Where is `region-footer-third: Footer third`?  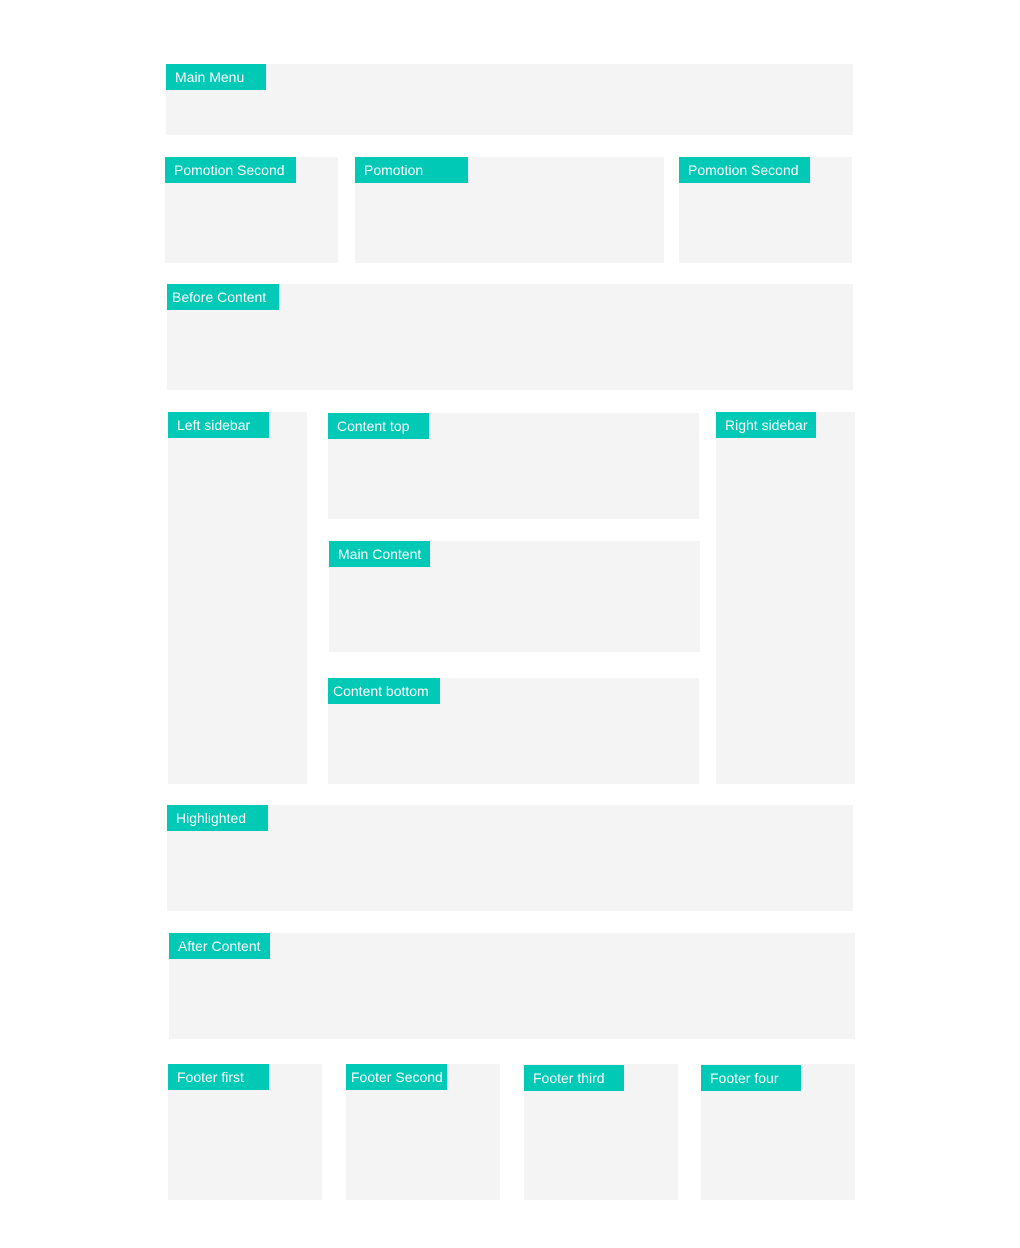 region-footer-third: Footer third is located at coordinates (601, 1132).